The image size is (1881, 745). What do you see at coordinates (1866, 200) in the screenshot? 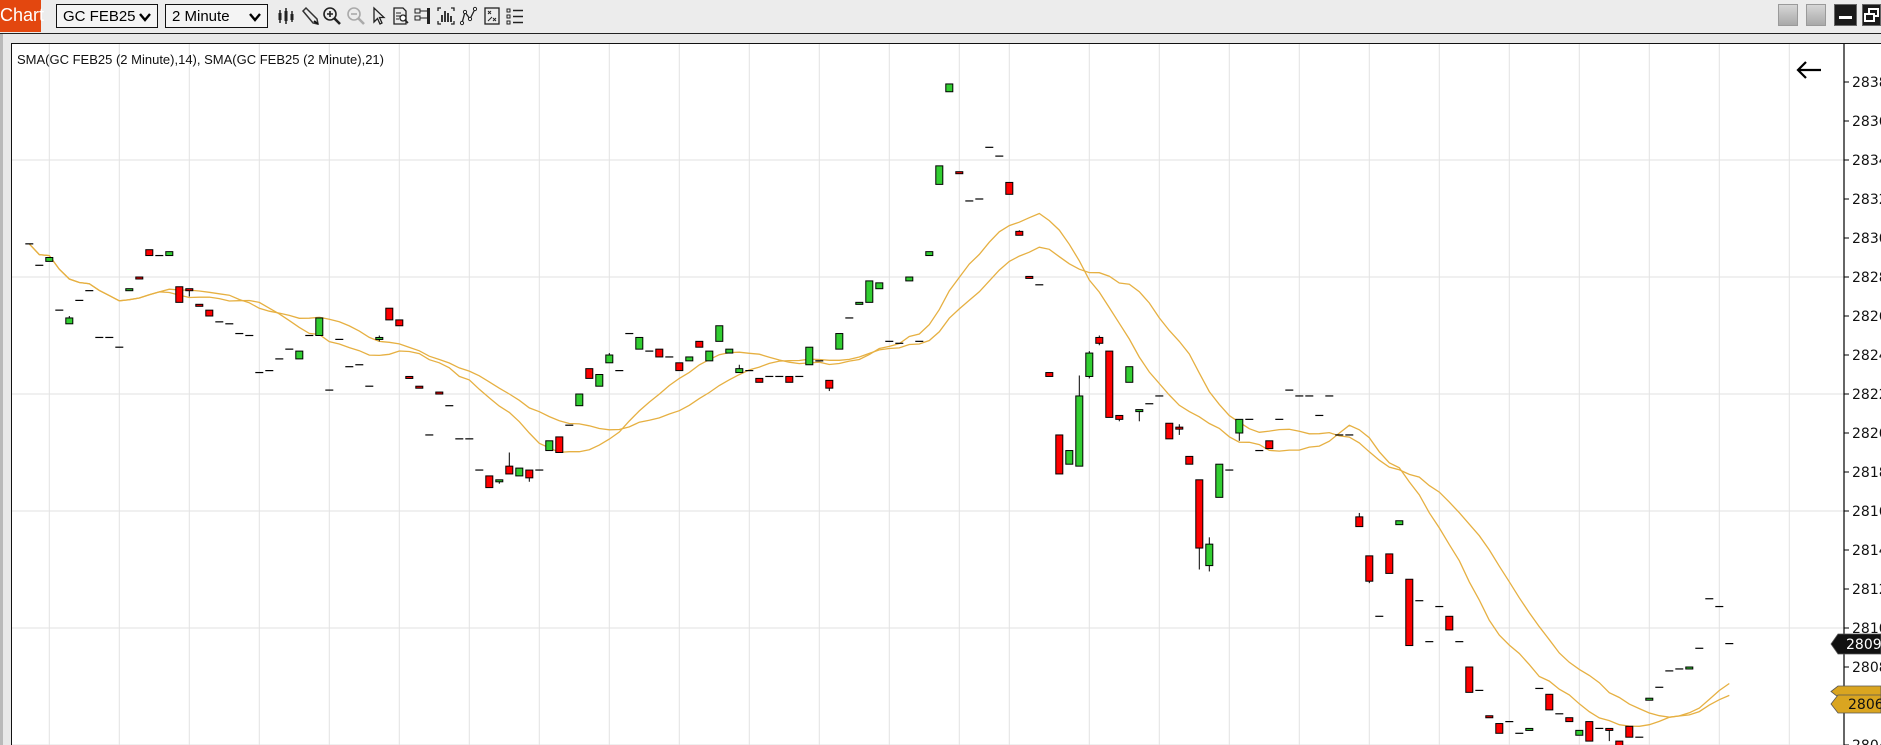
I see `price-tick-label: 2832` at bounding box center [1866, 200].